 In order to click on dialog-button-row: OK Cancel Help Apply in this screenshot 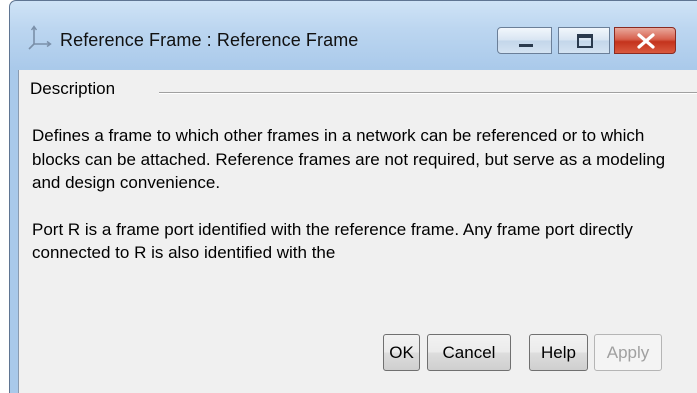, I will do `click(358, 353)`.